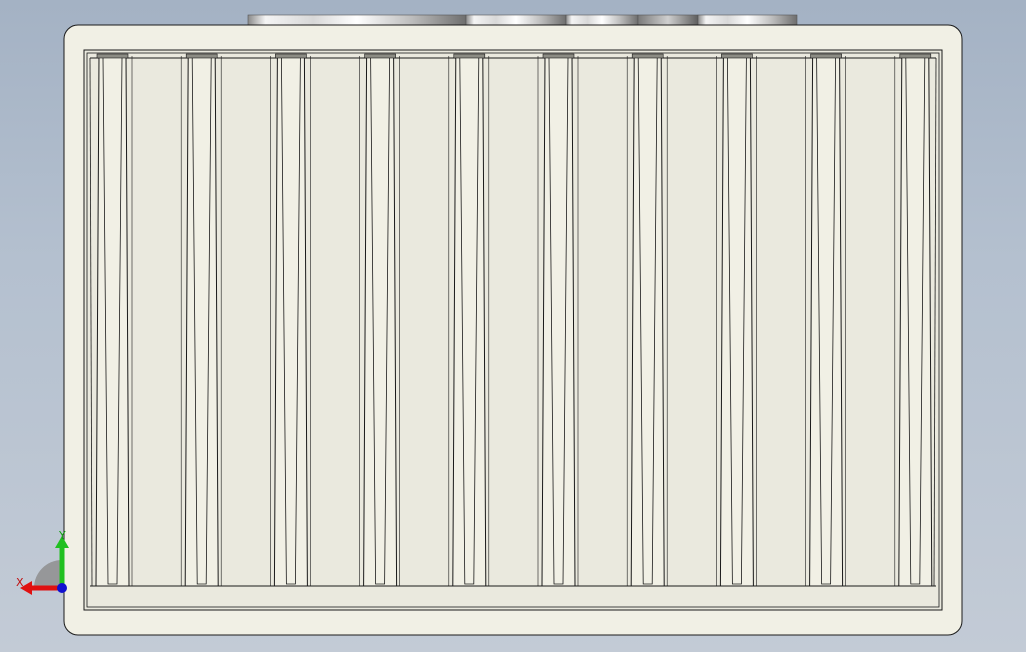  I want to click on z-axis-dot, so click(62, 588).